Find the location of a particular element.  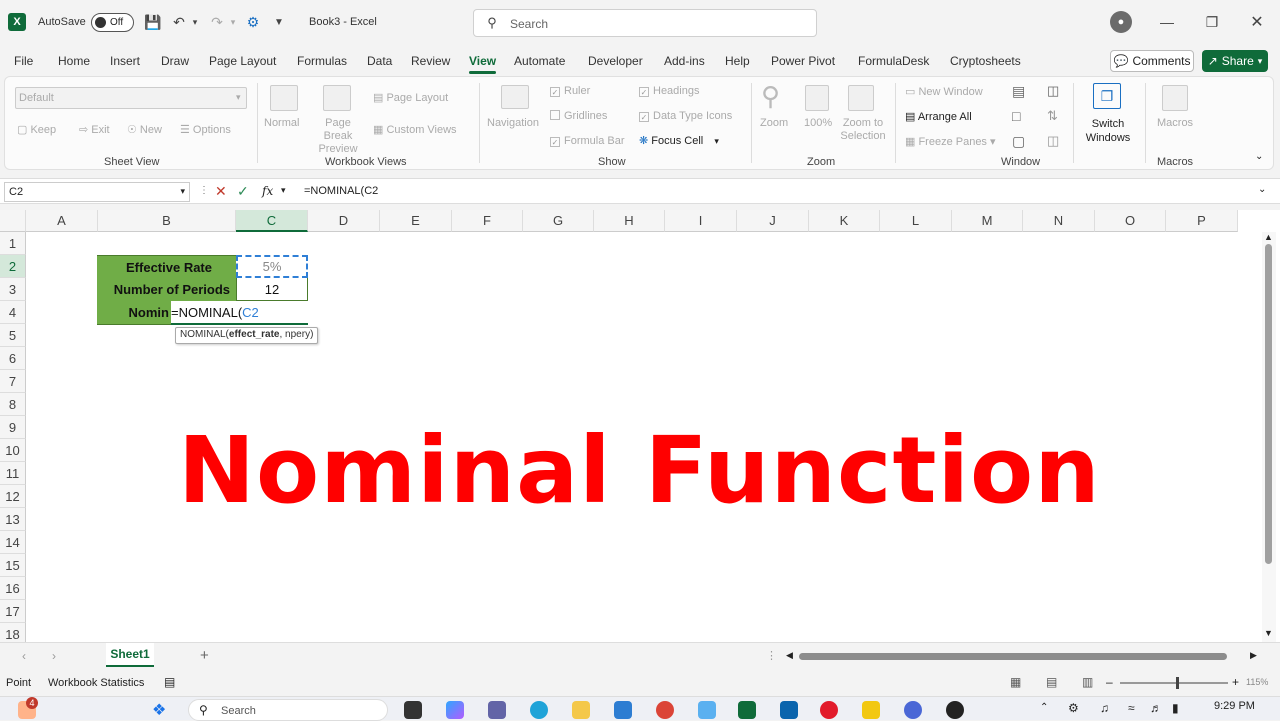

sync-scroll-icon: ⇅ is located at coordinates (1052, 116).